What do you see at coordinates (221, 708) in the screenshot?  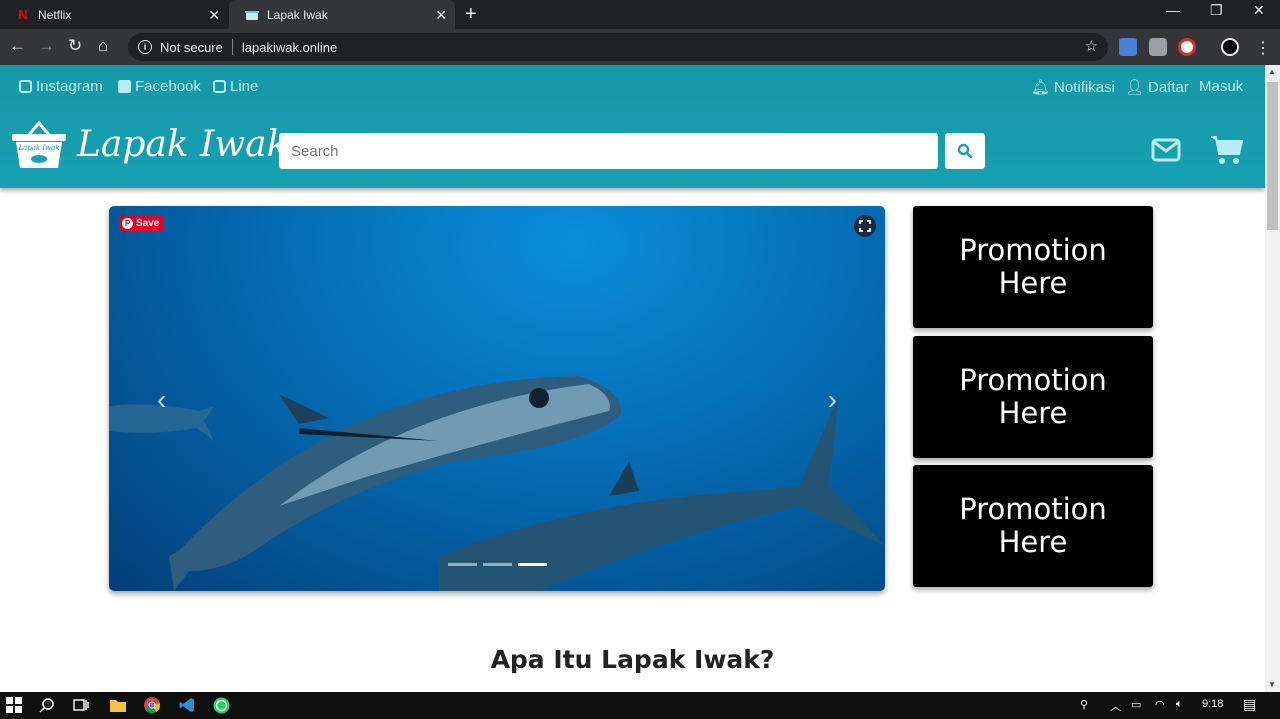 I see `whatsapp-icon` at bounding box center [221, 708].